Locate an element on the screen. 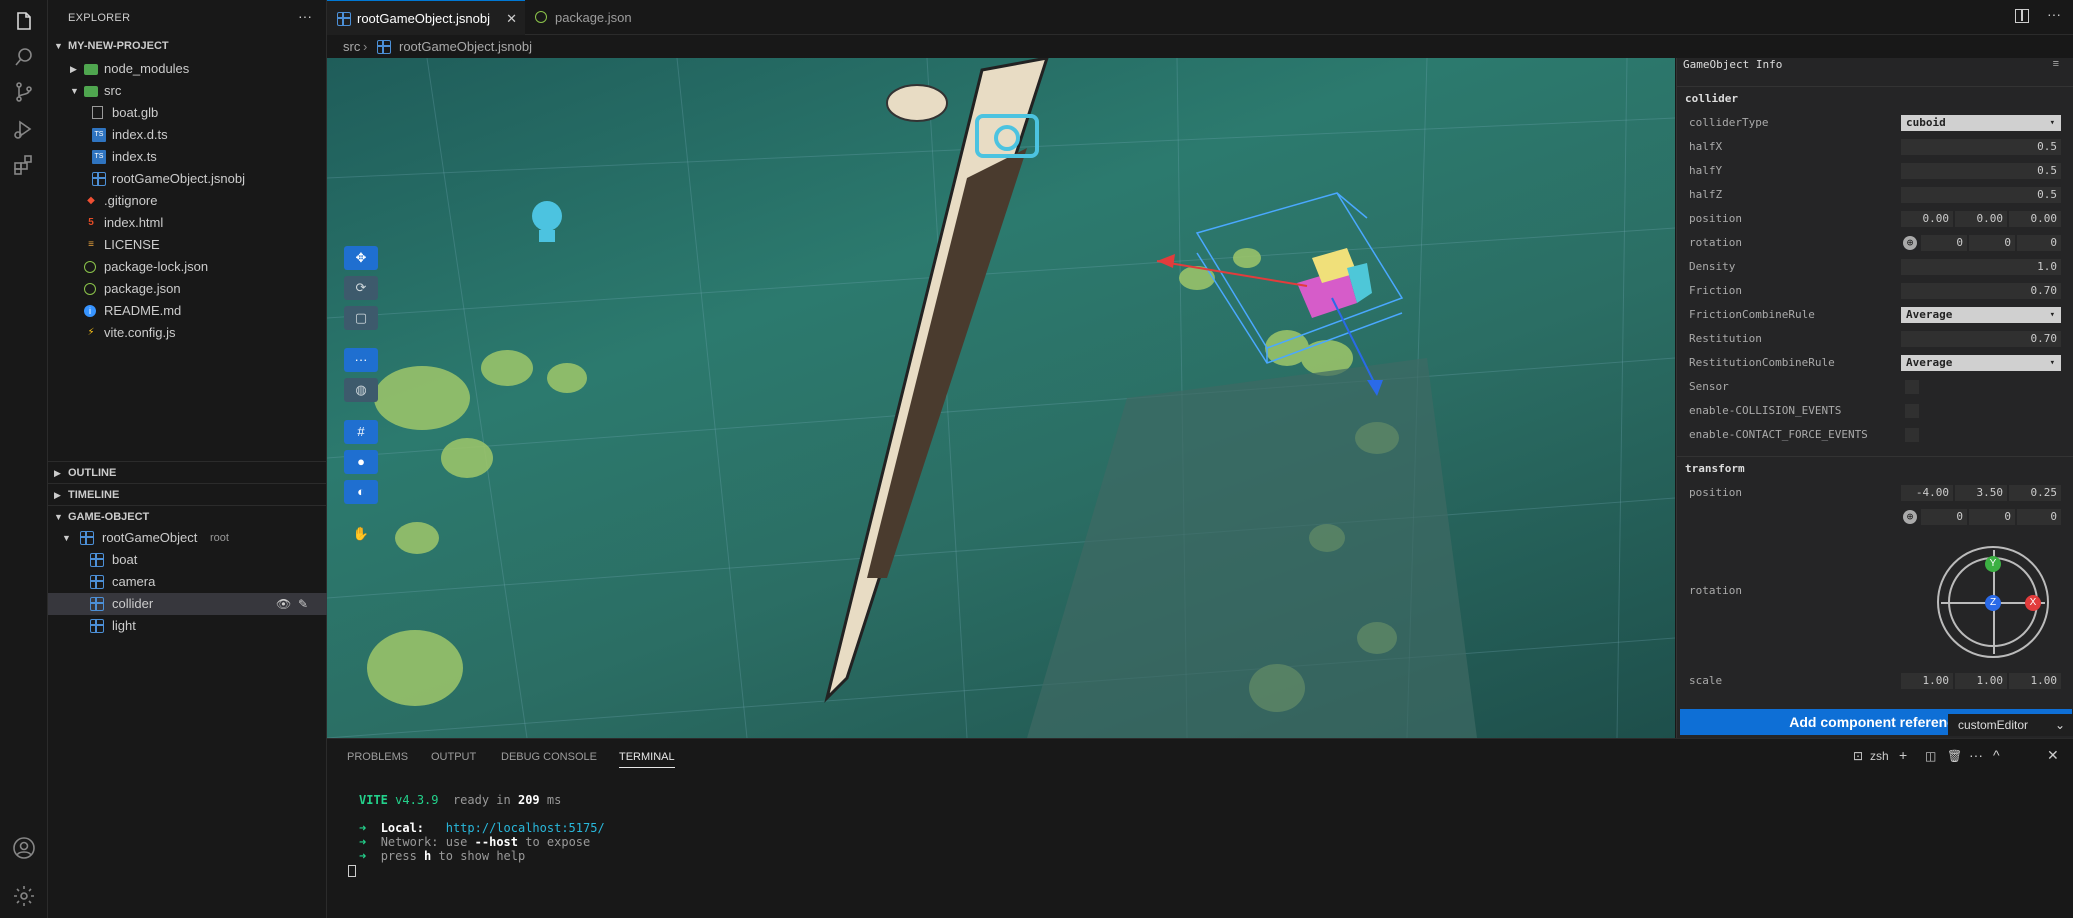 The image size is (2073, 918). sensor-checkbox is located at coordinates (1912, 387).